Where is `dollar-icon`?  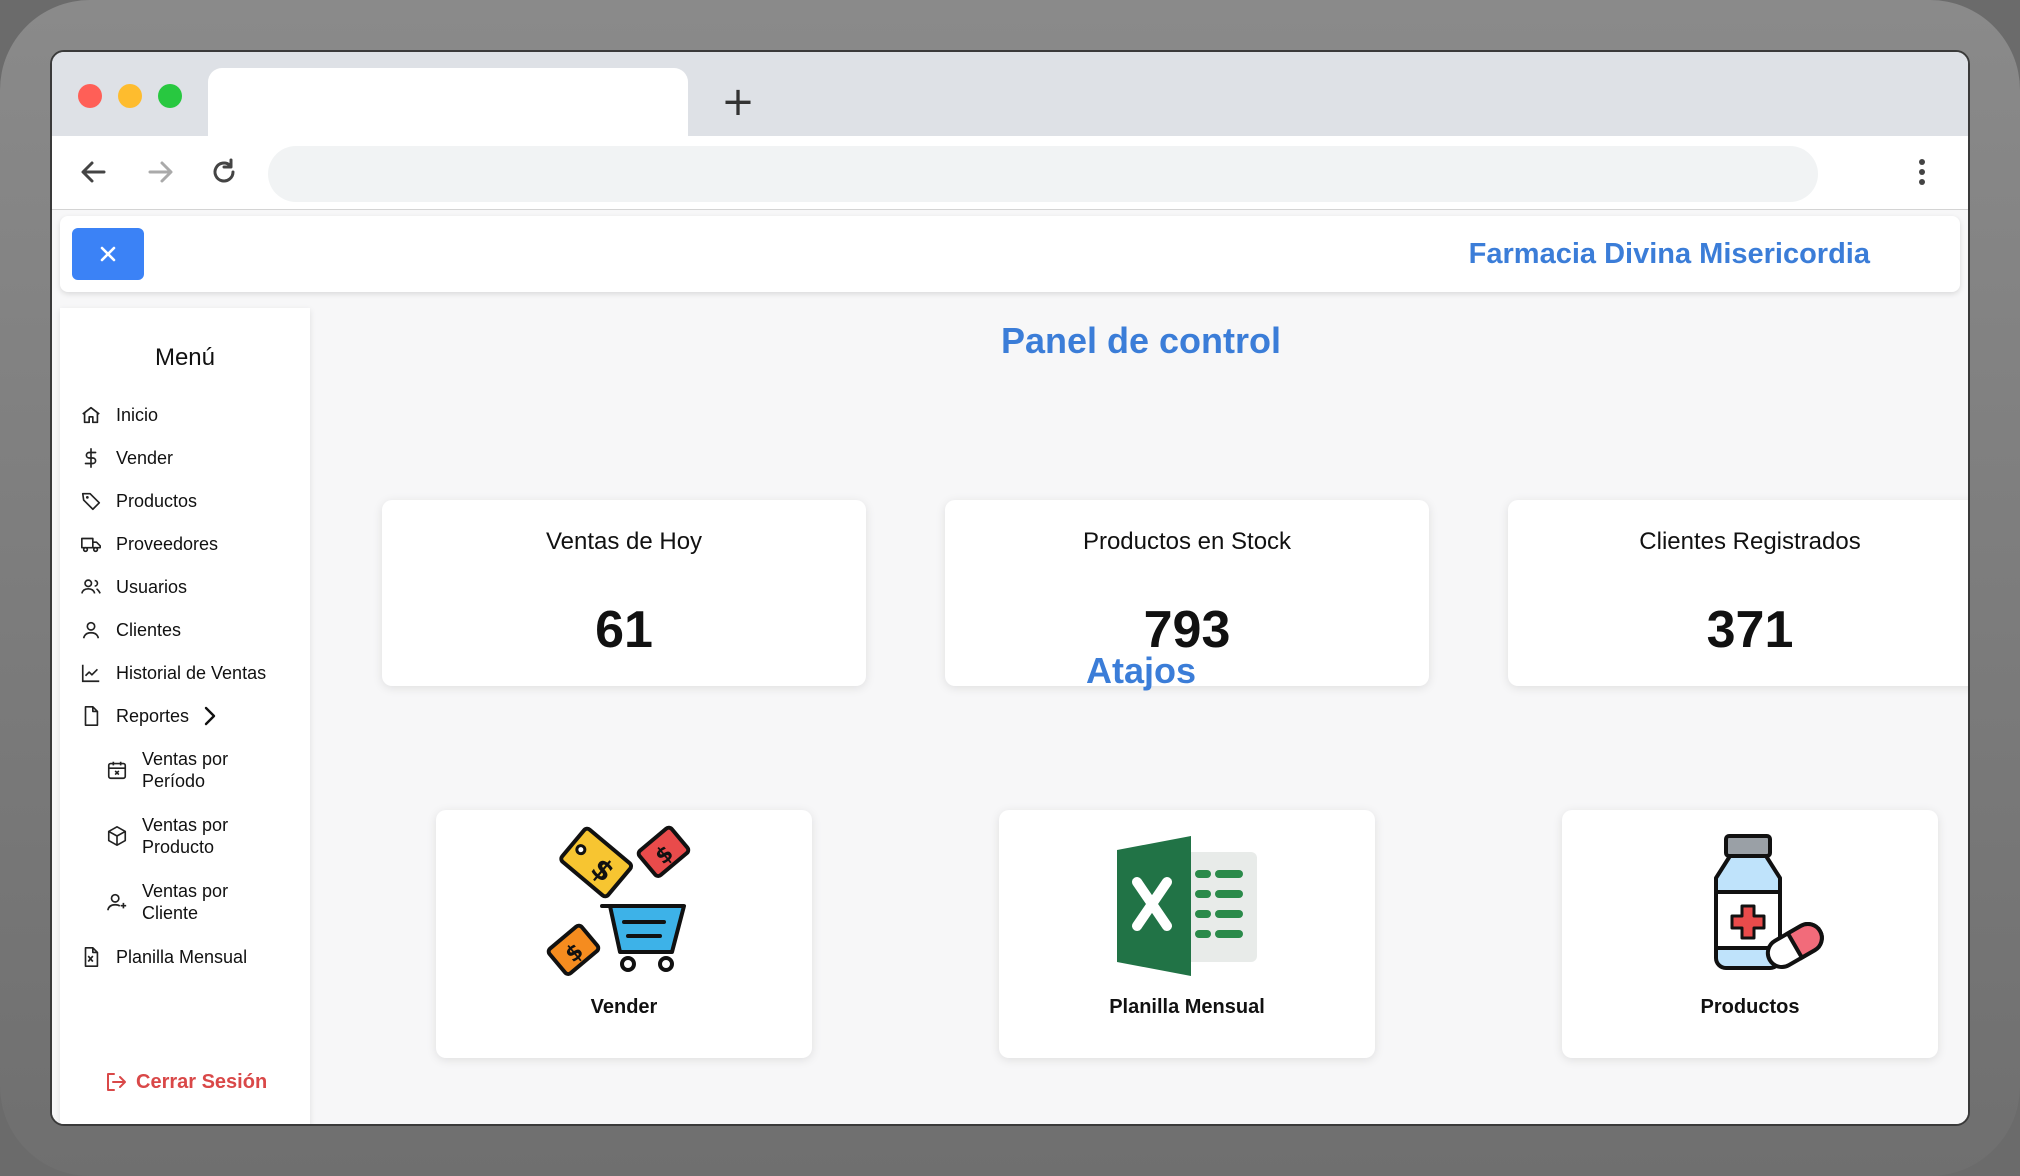 dollar-icon is located at coordinates (91, 458).